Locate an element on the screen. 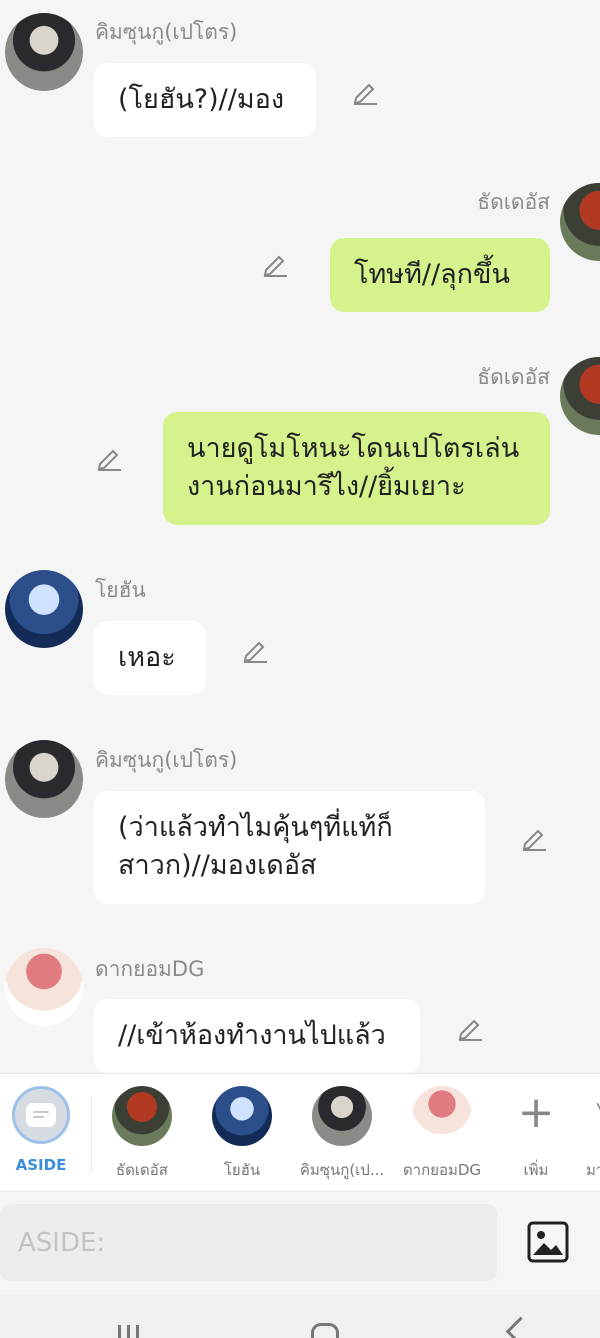  character-yohan: โยฮัน is located at coordinates (242, 1134).